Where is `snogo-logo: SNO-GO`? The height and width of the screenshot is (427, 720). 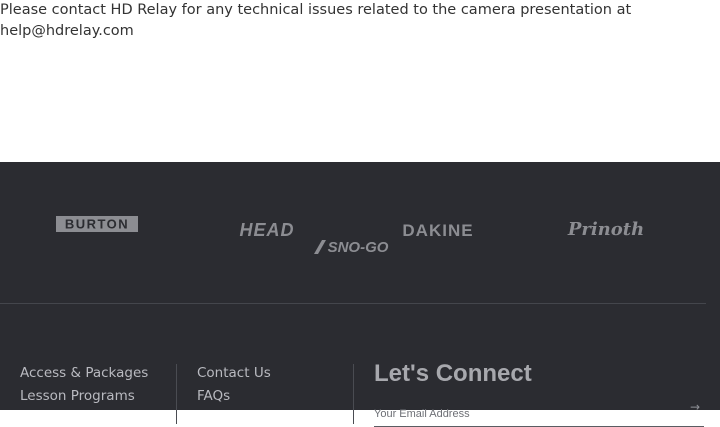 snogo-logo: SNO-GO is located at coordinates (354, 246).